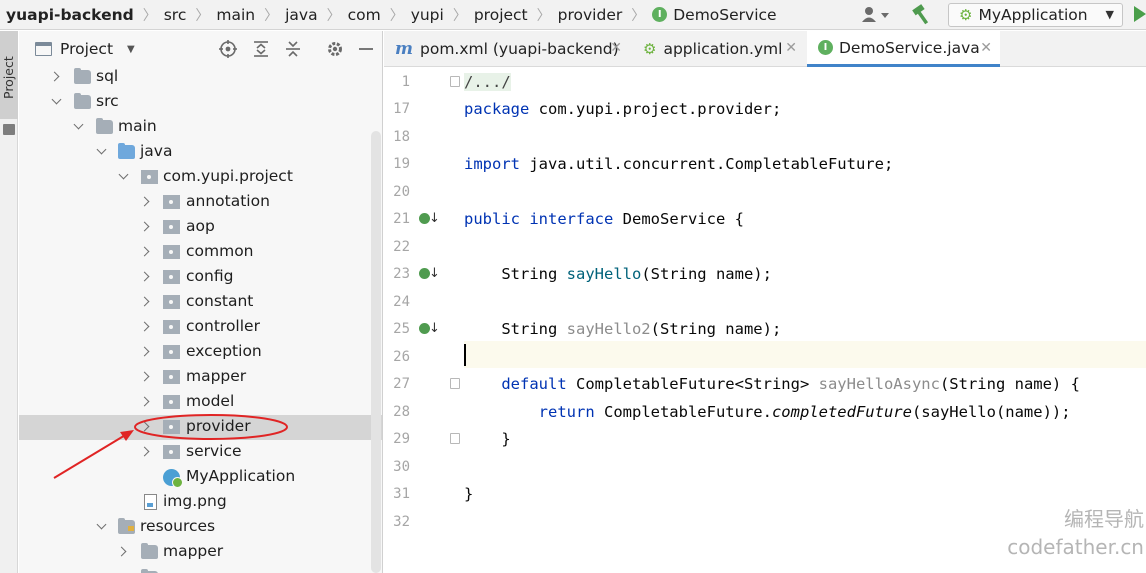 The width and height of the screenshot is (1146, 573). I want to click on breadcrumb-item-src: src, so click(175, 15).